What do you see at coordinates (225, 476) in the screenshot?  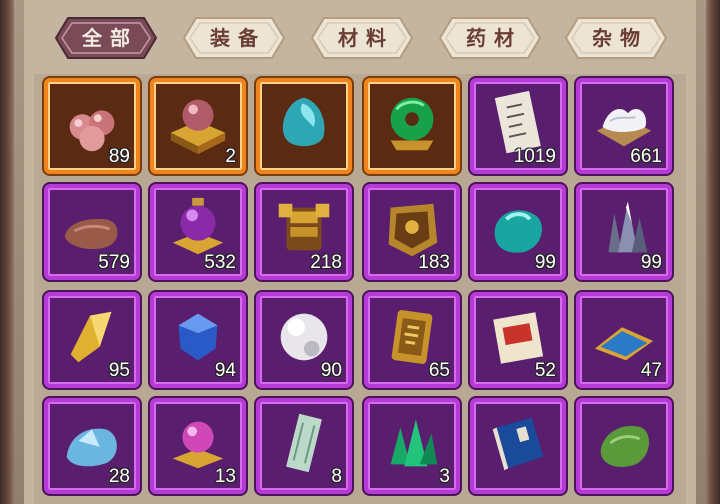 I see `item-count: 13` at bounding box center [225, 476].